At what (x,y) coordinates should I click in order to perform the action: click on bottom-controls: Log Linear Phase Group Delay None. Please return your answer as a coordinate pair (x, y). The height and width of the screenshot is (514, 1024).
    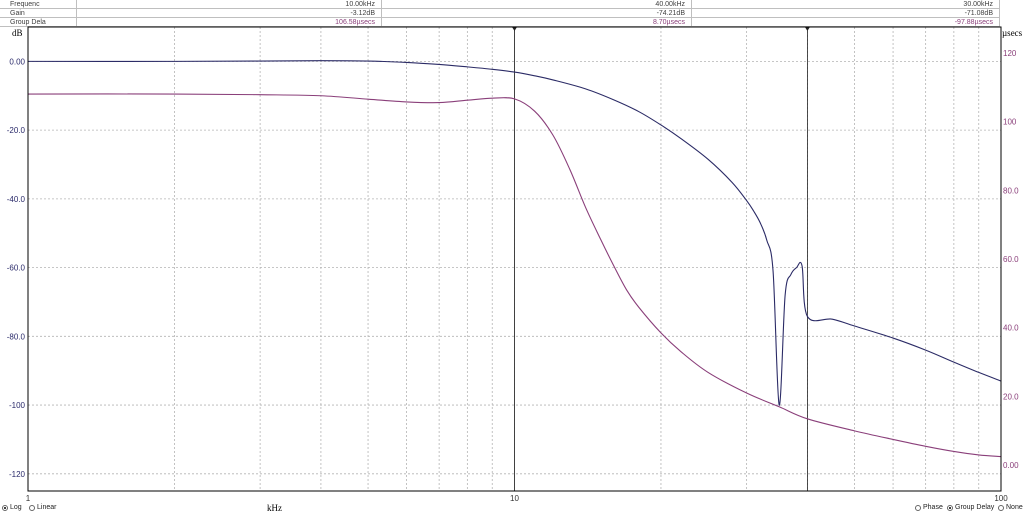
    Looking at the image, I should click on (512, 508).